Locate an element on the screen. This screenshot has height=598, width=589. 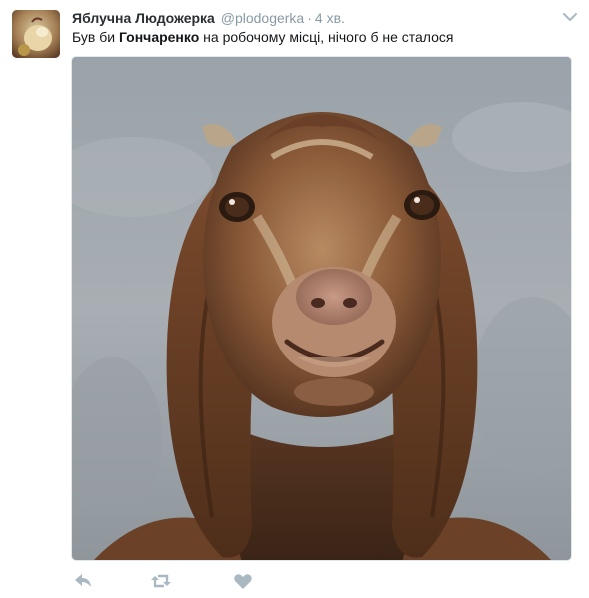
tweet-text-part: на робочому місці, нічого б не сталося is located at coordinates (326, 37).